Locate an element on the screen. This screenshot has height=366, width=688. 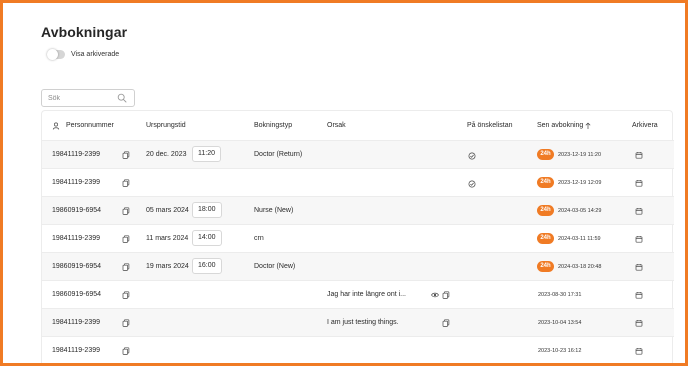
cancellation-timestamp: 2024-03-11 11:59 is located at coordinates (579, 239).